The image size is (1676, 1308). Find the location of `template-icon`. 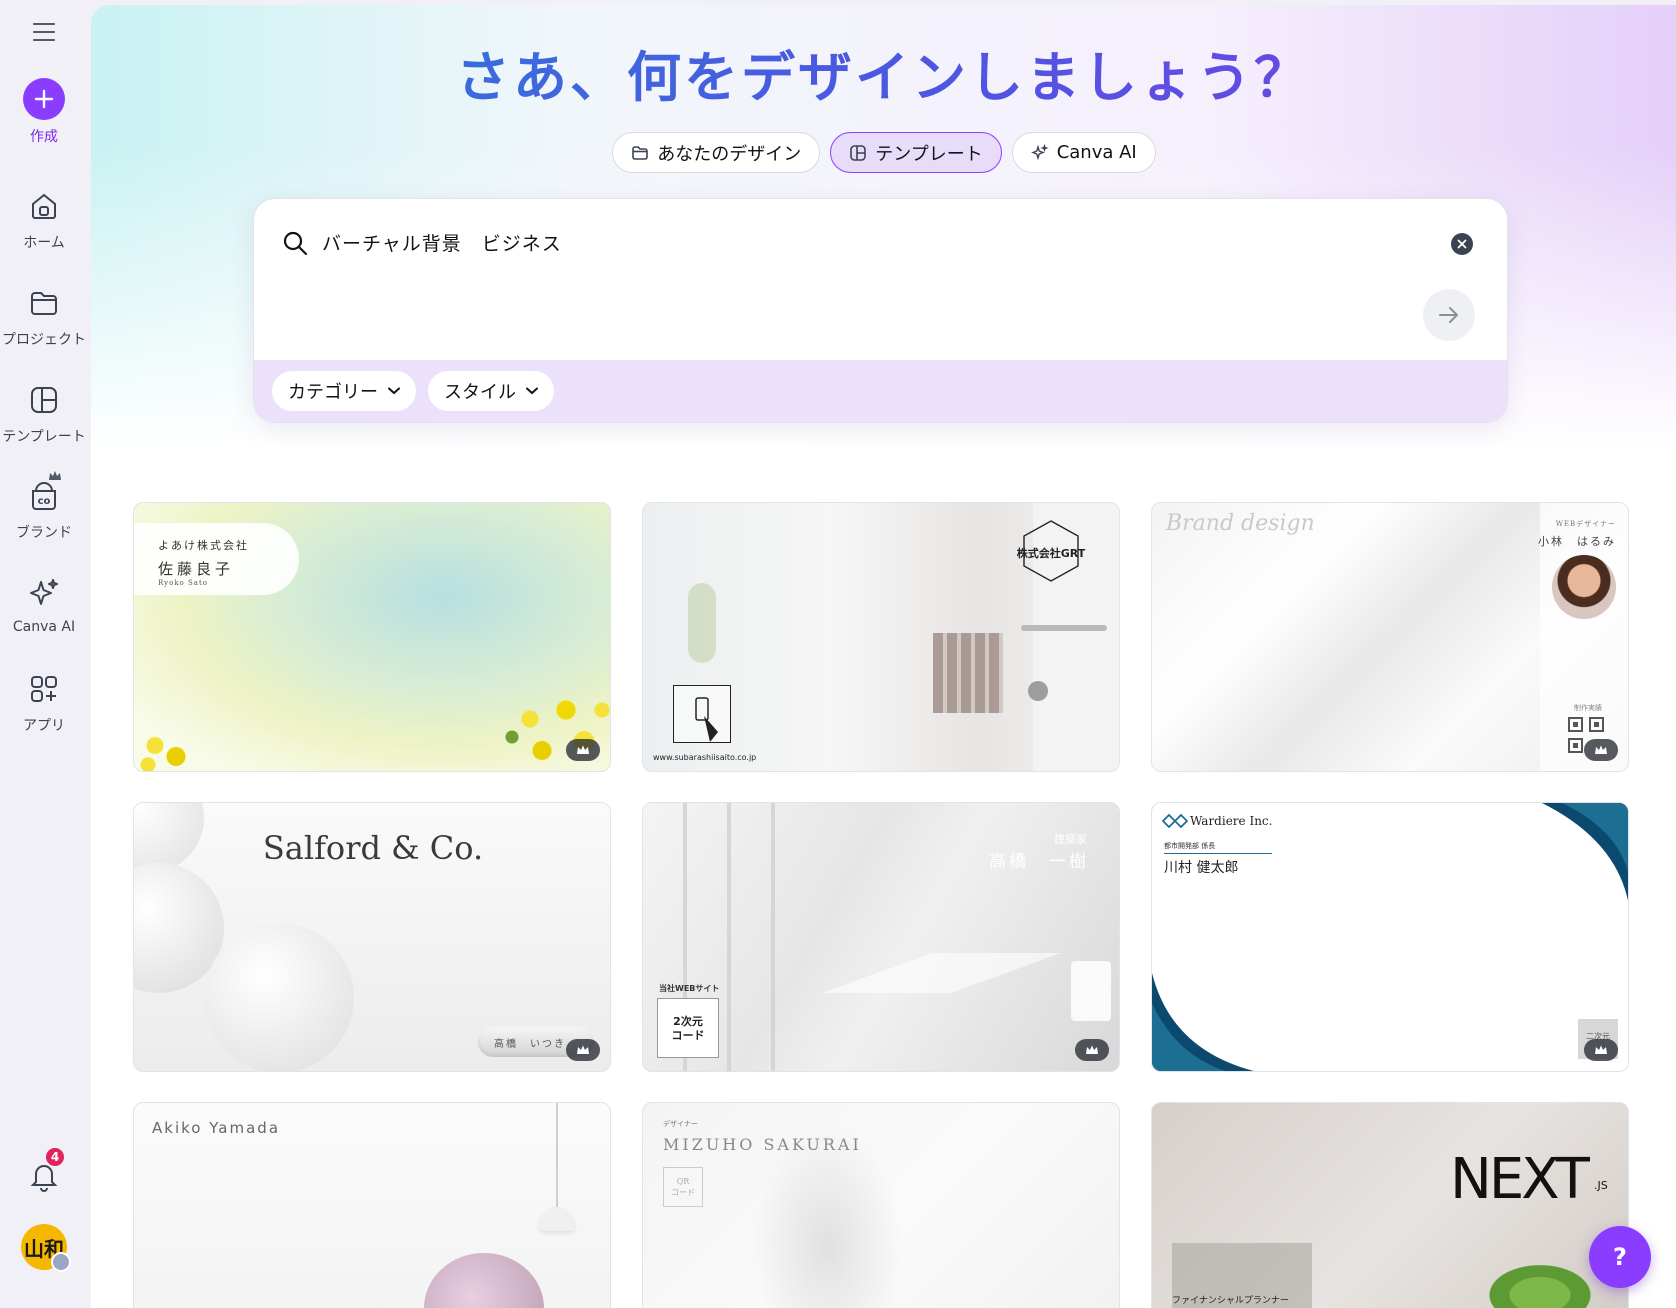

template-icon is located at coordinates (858, 152).